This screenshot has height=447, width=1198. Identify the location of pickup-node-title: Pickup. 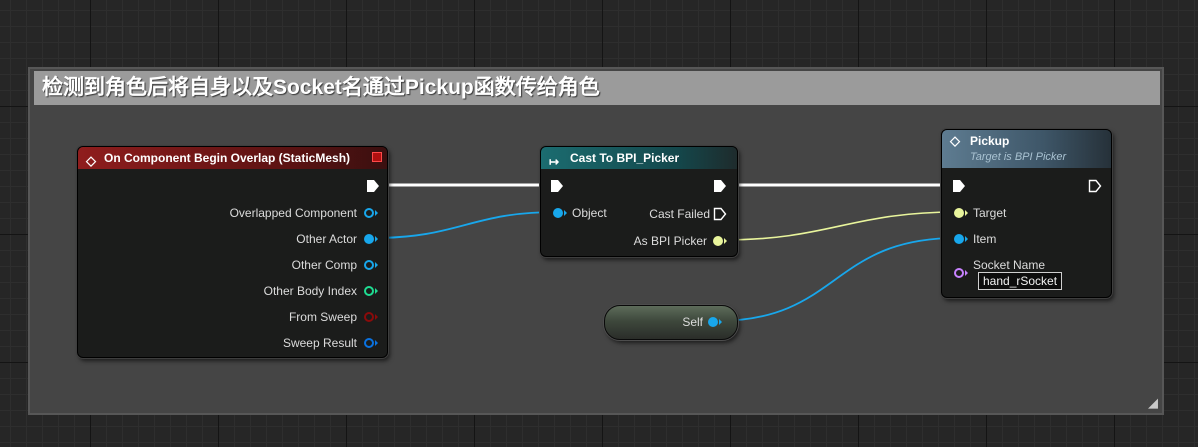
(990, 141).